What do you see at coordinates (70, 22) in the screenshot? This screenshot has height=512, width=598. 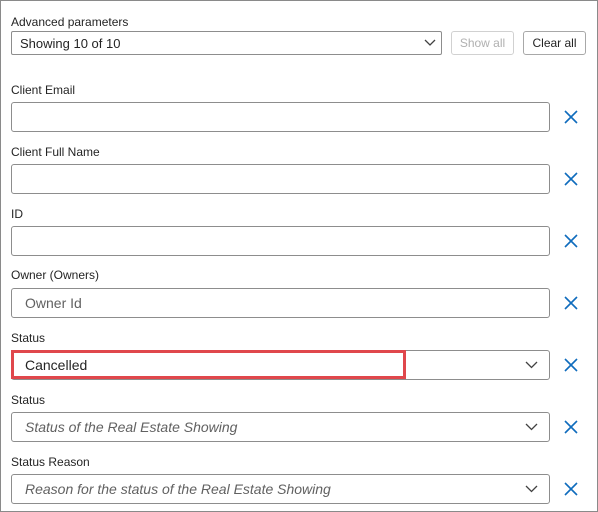 I see `panel-title: Advanced parameters` at bounding box center [70, 22].